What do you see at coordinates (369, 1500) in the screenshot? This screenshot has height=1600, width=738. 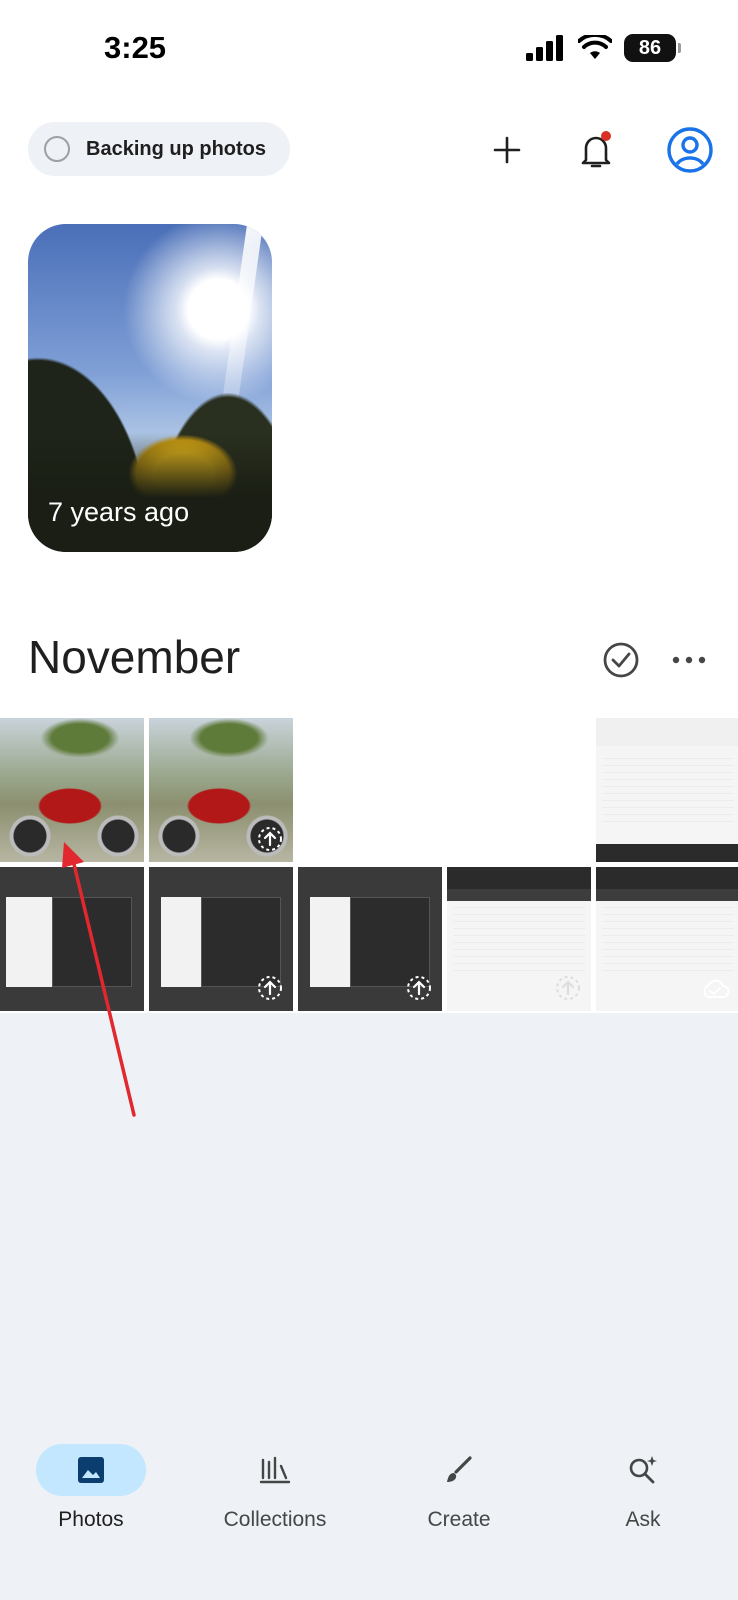 I see `bottom-navigation: Photos Collections Create Ask` at bounding box center [369, 1500].